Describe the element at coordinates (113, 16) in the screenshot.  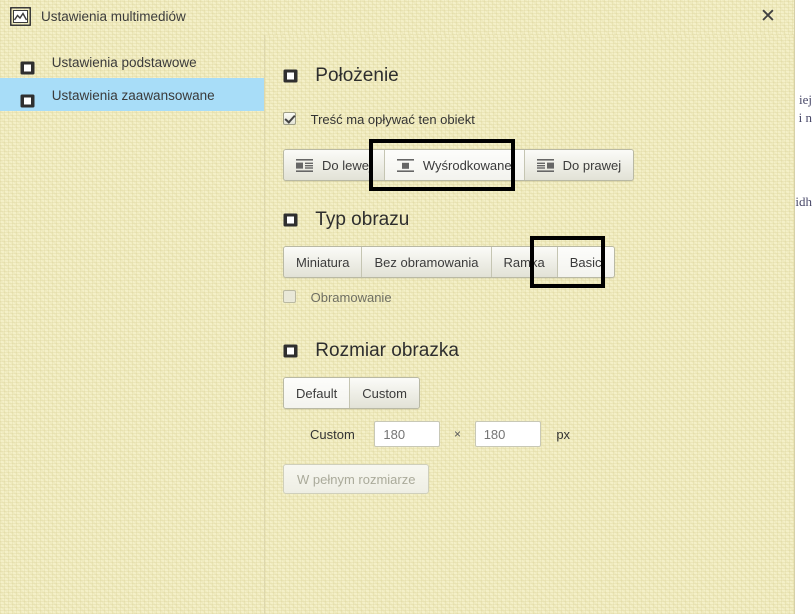
I see `dialog-title: Ustawienia multimediów` at that location.